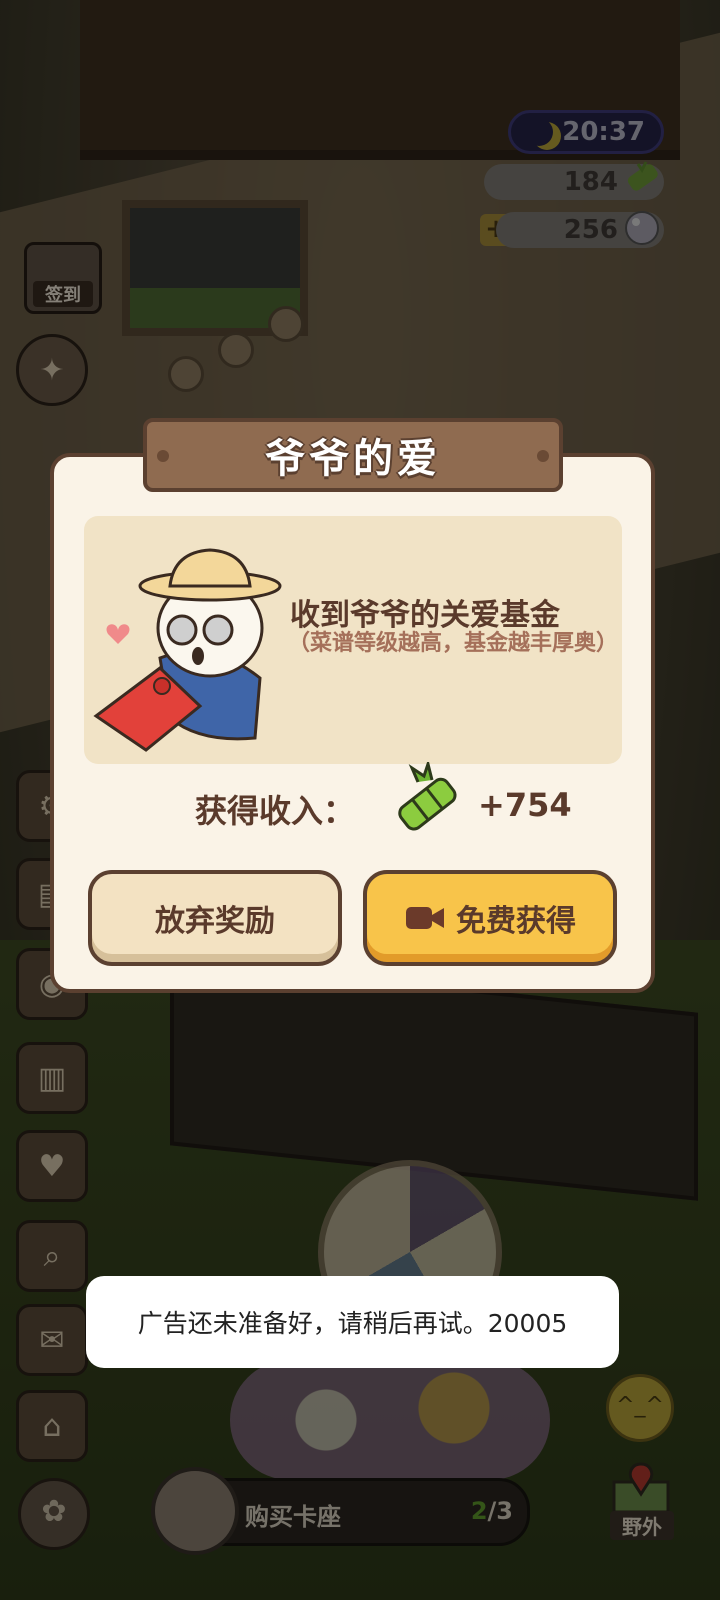 The height and width of the screenshot is (1600, 720). What do you see at coordinates (275, 811) in the screenshot?
I see `income-label: 获得收入：` at bounding box center [275, 811].